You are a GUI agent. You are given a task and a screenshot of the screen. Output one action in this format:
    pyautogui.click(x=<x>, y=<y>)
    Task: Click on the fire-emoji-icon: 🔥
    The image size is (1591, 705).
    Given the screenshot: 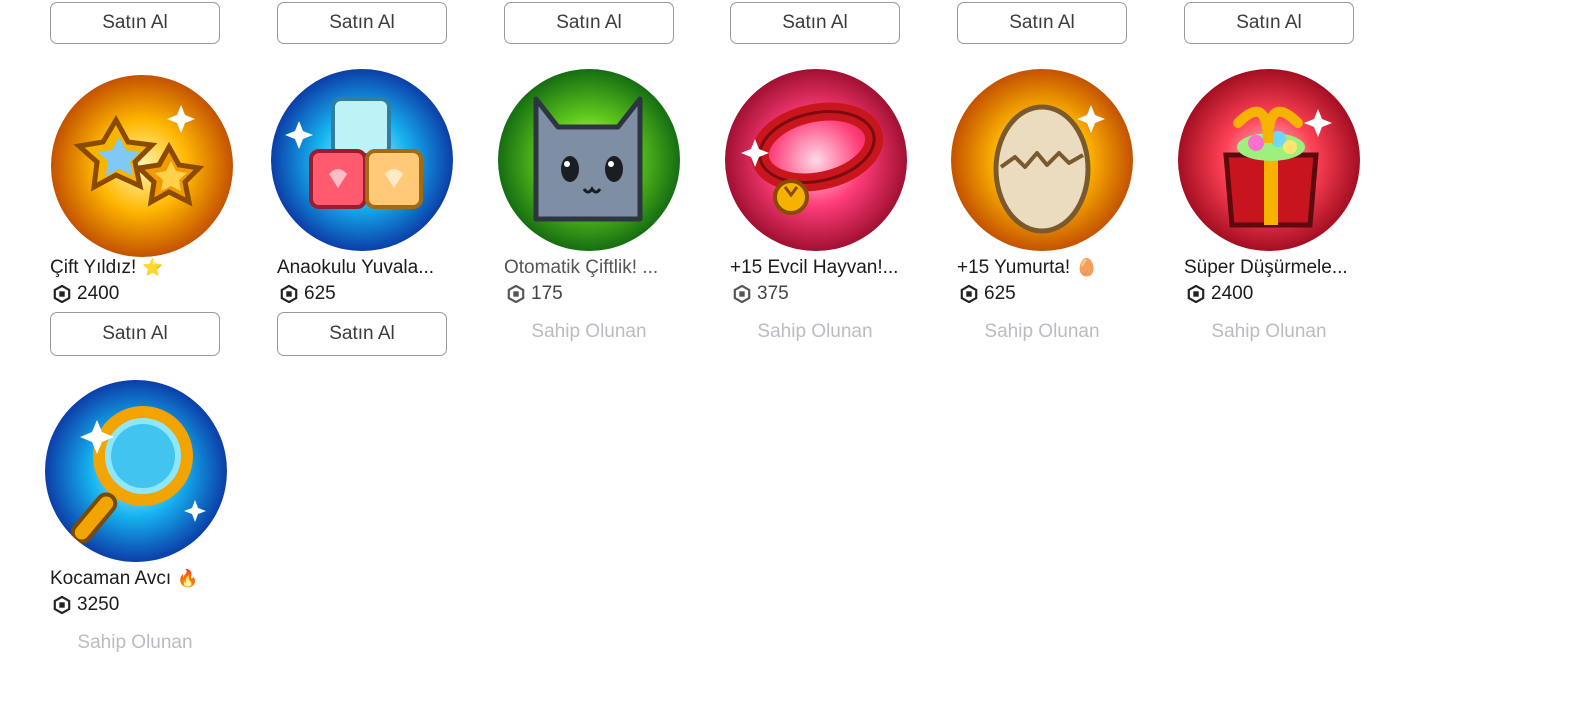 What is the action you would take?
    pyautogui.click(x=188, y=578)
    